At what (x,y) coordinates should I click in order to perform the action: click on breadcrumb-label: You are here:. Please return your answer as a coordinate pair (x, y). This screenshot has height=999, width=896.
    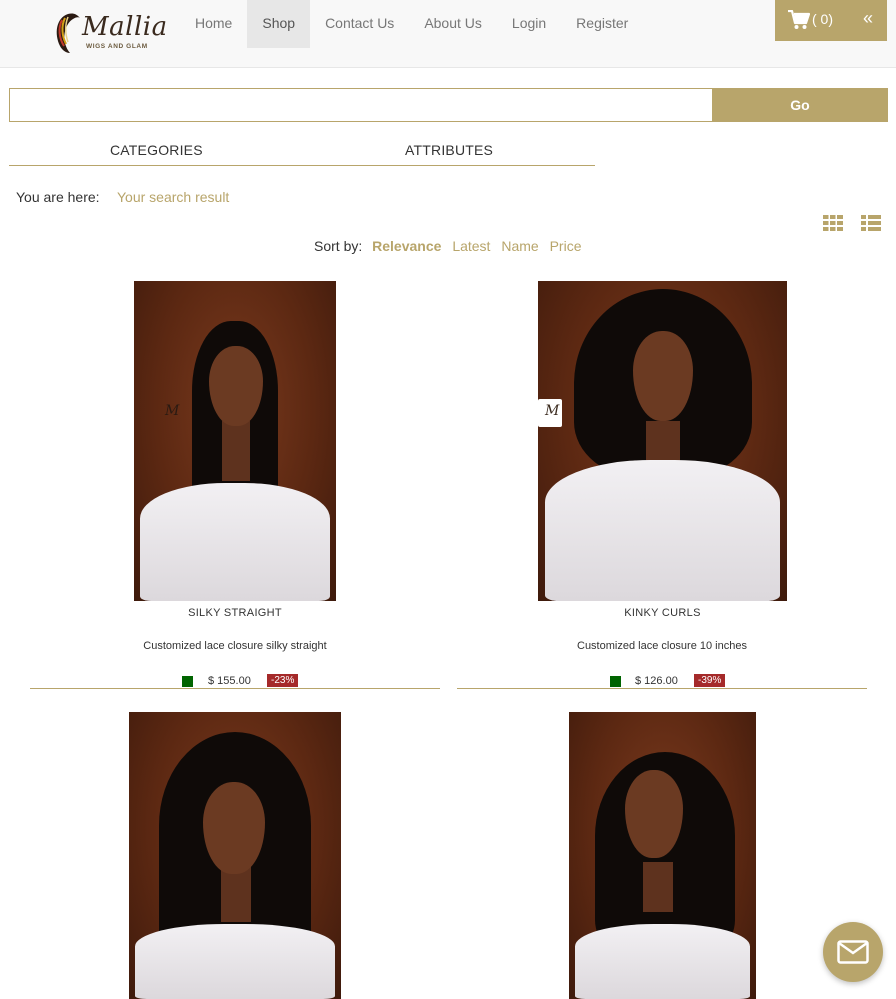
    Looking at the image, I should click on (58, 197).